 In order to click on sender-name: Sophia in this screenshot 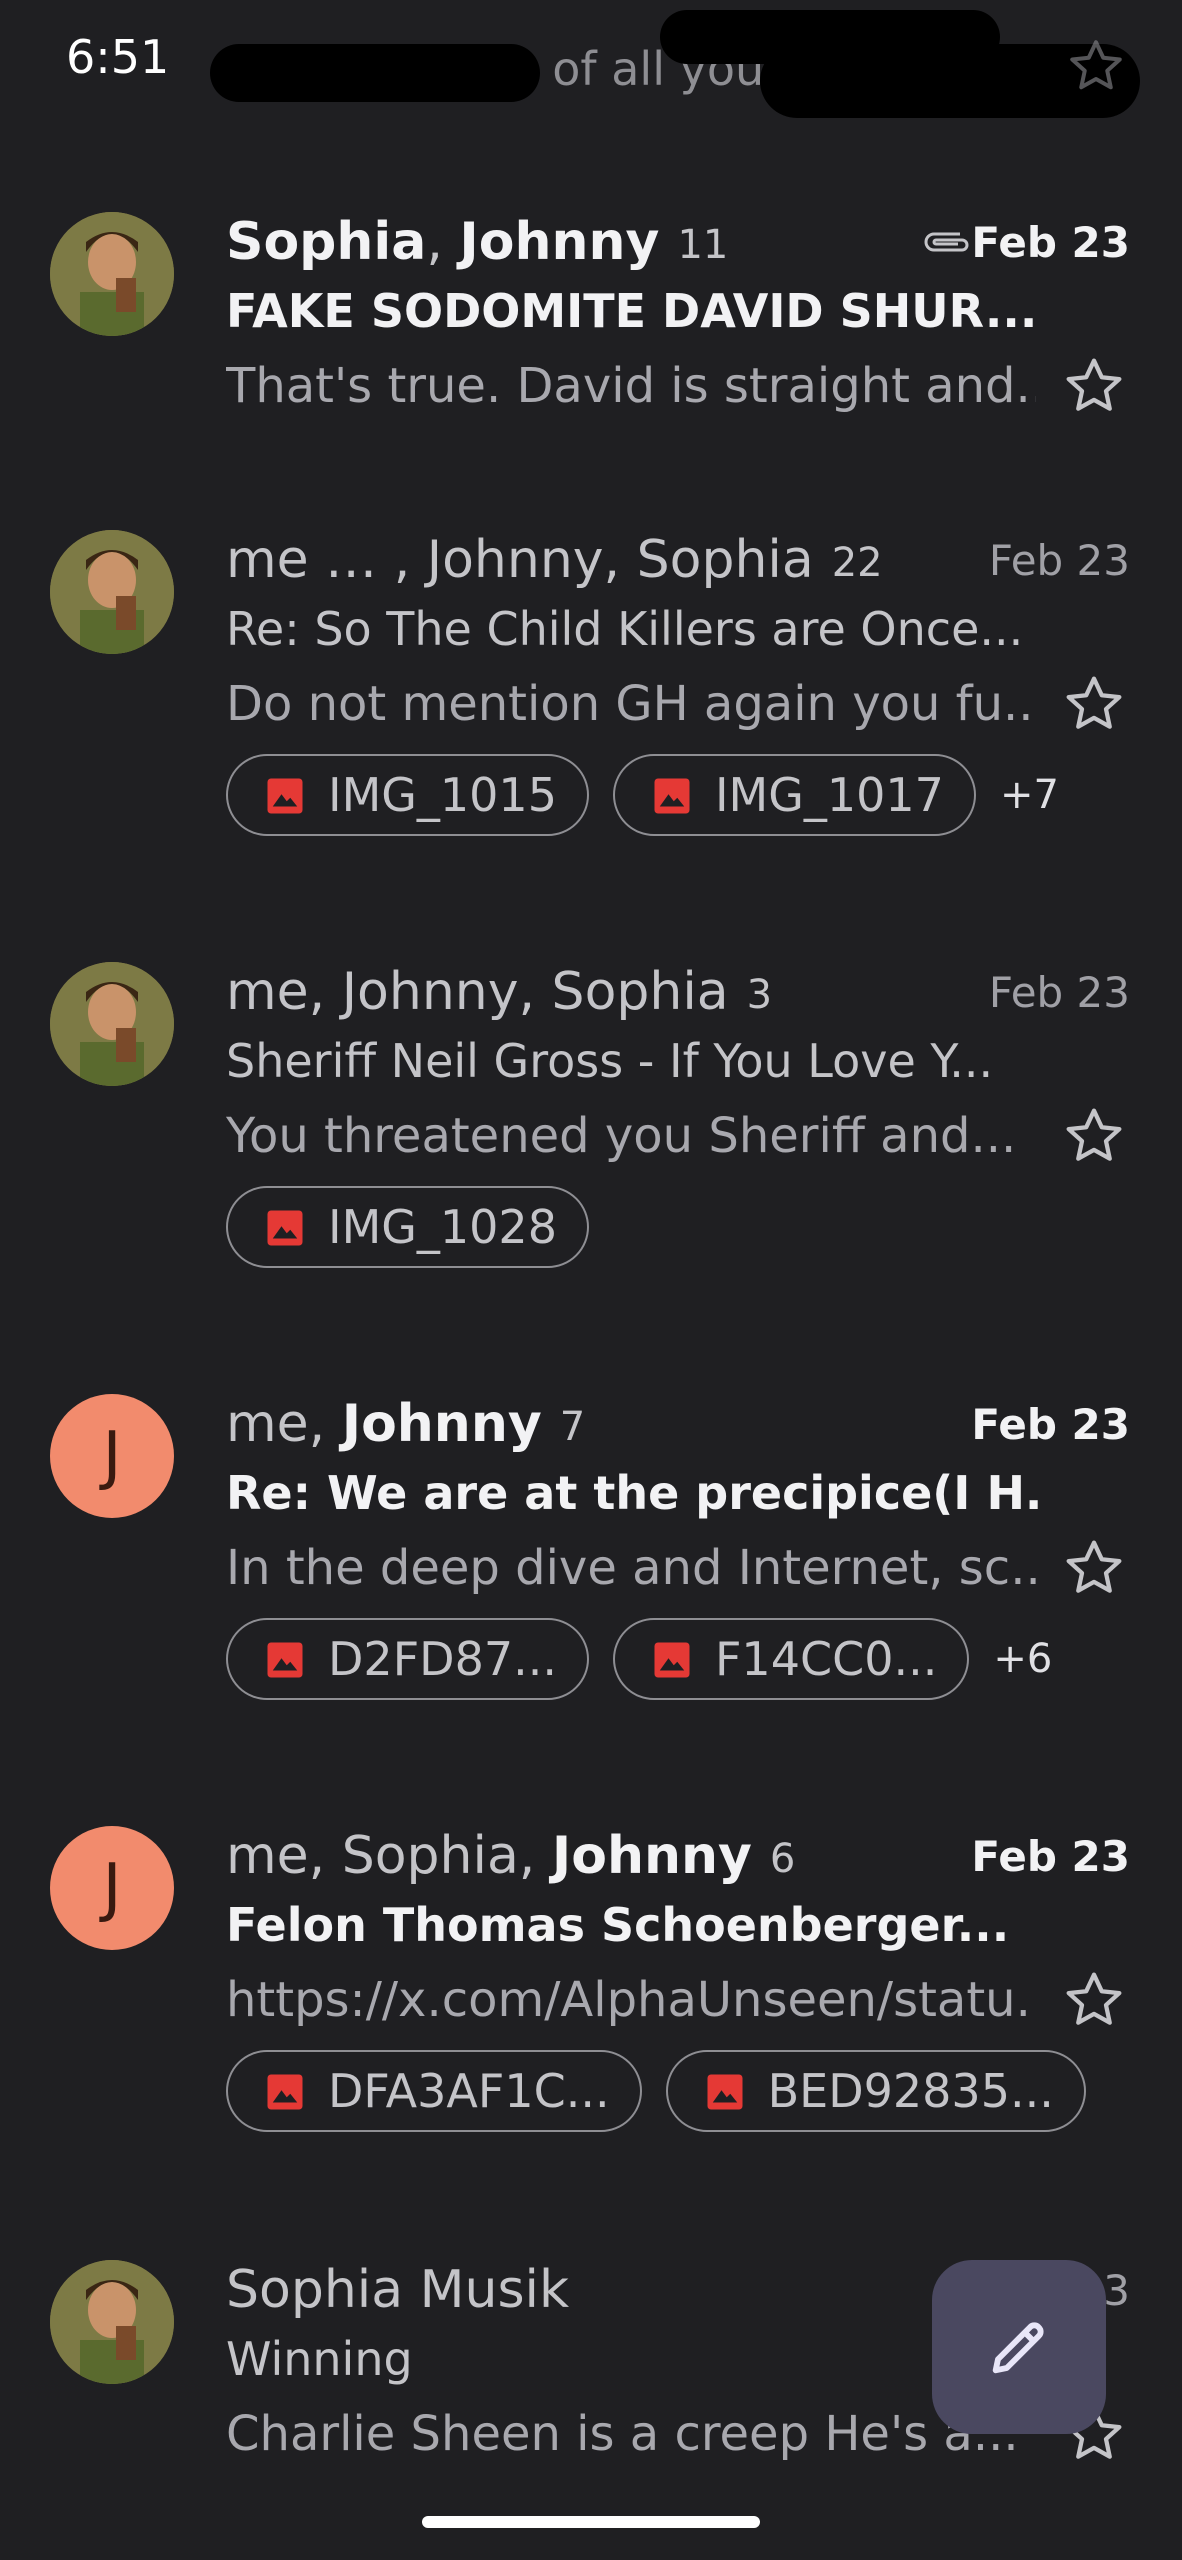, I will do `click(326, 242)`.